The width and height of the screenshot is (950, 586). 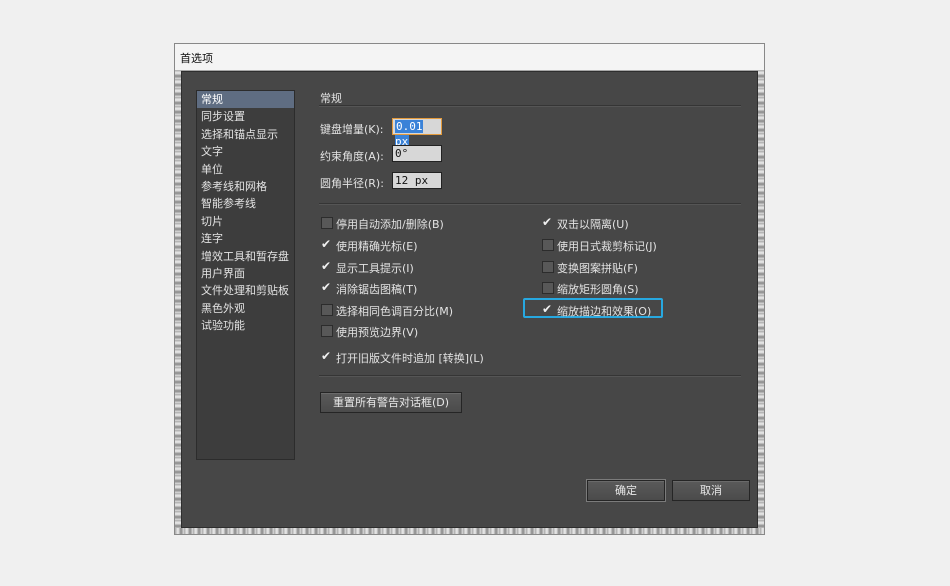 I want to click on sidebar-item-type: 文字, so click(x=245, y=151).